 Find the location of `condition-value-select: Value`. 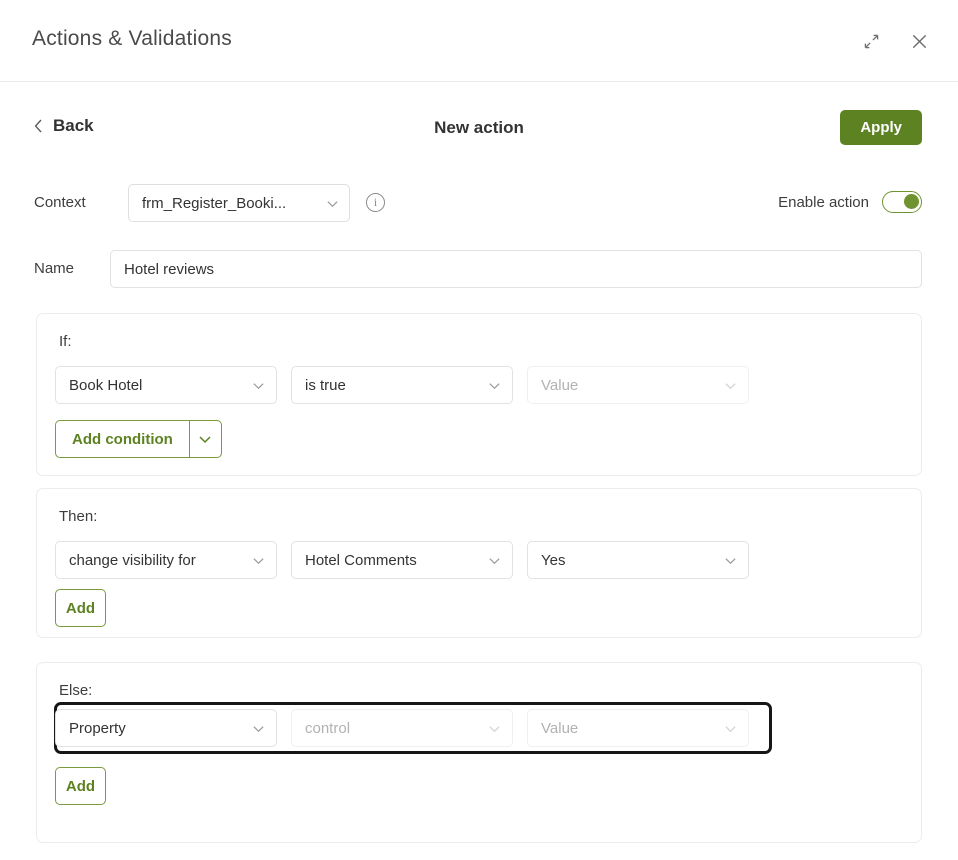

condition-value-select: Value is located at coordinates (638, 385).